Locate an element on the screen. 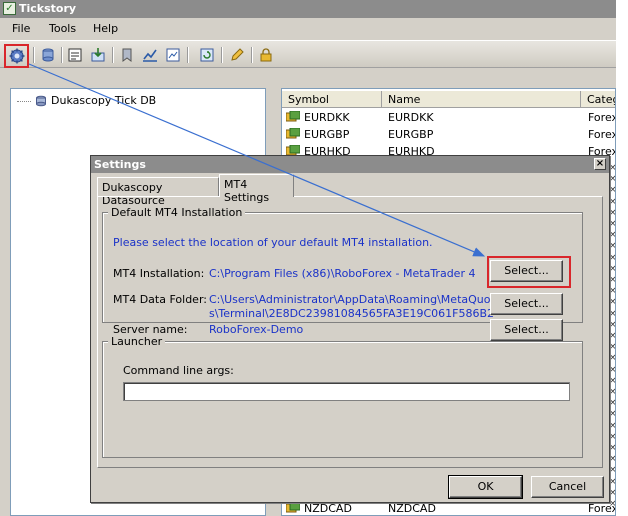 The image size is (628, 516). tab-mt4-settings: MT4 Settings is located at coordinates (256, 189).